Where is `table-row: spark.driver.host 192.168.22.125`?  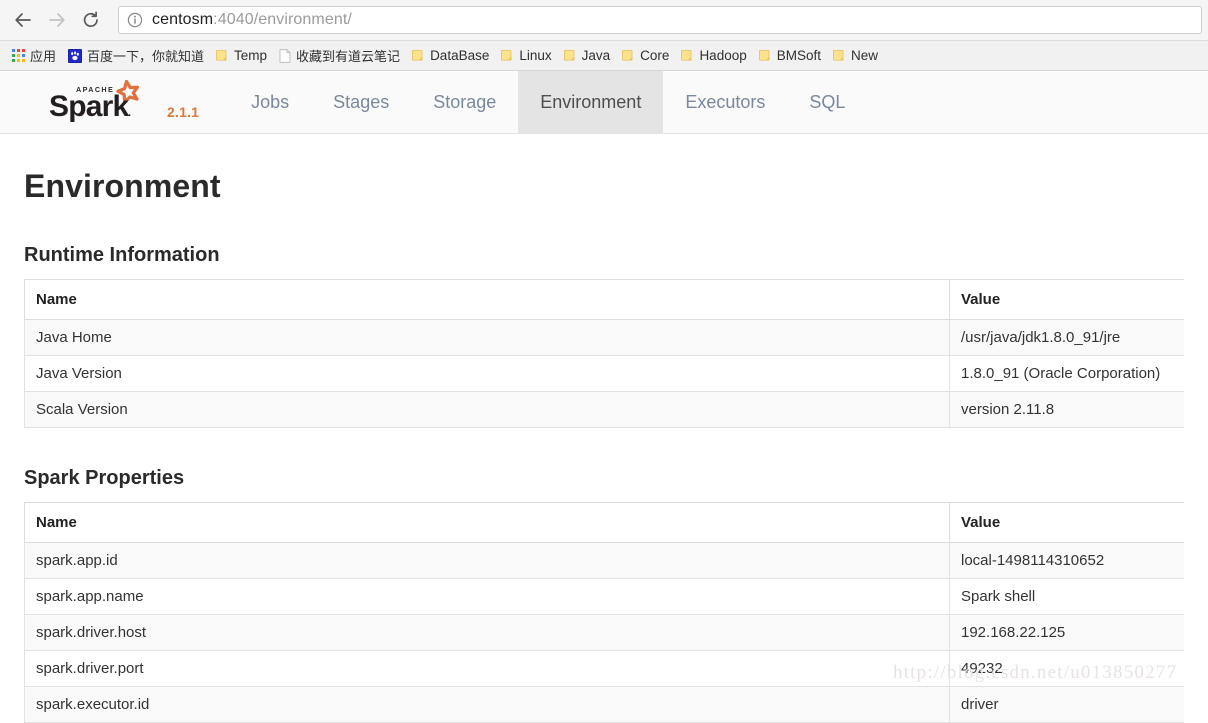
table-row: spark.driver.host 192.168.22.125 is located at coordinates (604, 632).